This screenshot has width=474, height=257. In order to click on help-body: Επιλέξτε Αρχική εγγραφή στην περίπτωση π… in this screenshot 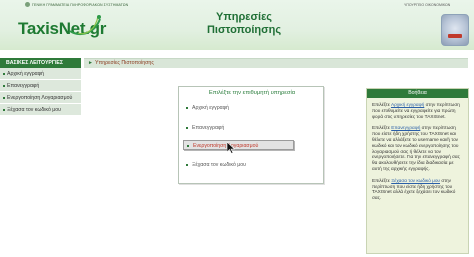, I will do `click(417, 149)`.